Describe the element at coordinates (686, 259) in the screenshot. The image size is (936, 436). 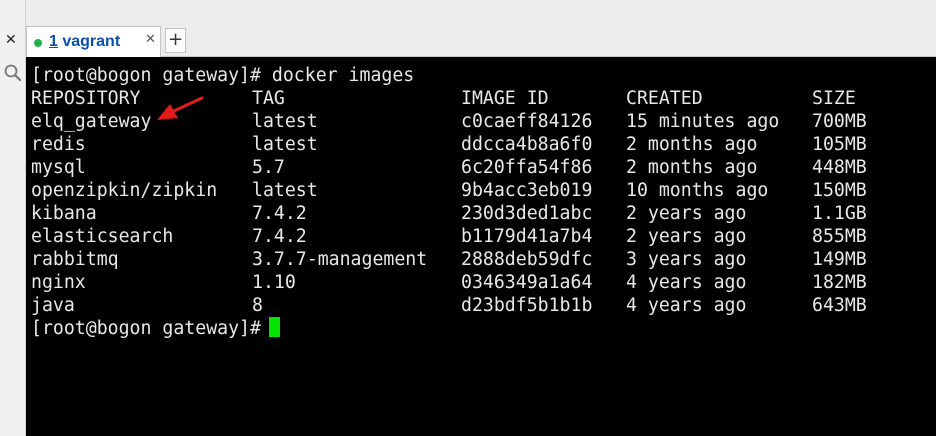
I see `cell-created: 3 years ago` at that location.